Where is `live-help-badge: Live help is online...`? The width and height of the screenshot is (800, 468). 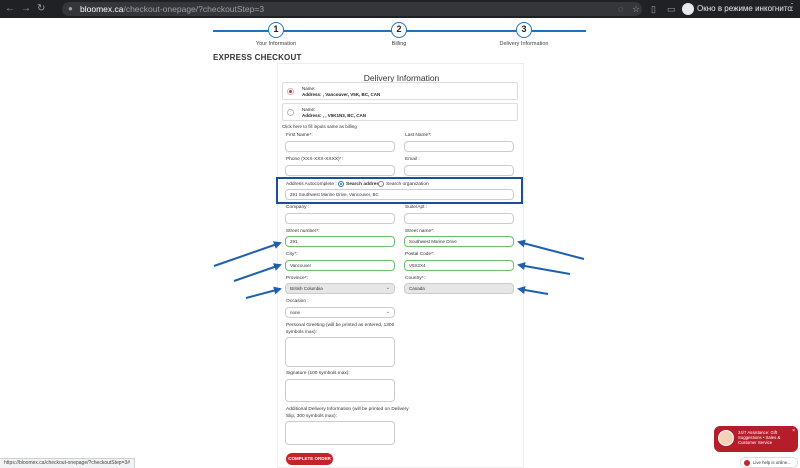 live-help-badge: Live help is online... is located at coordinates (769, 462).